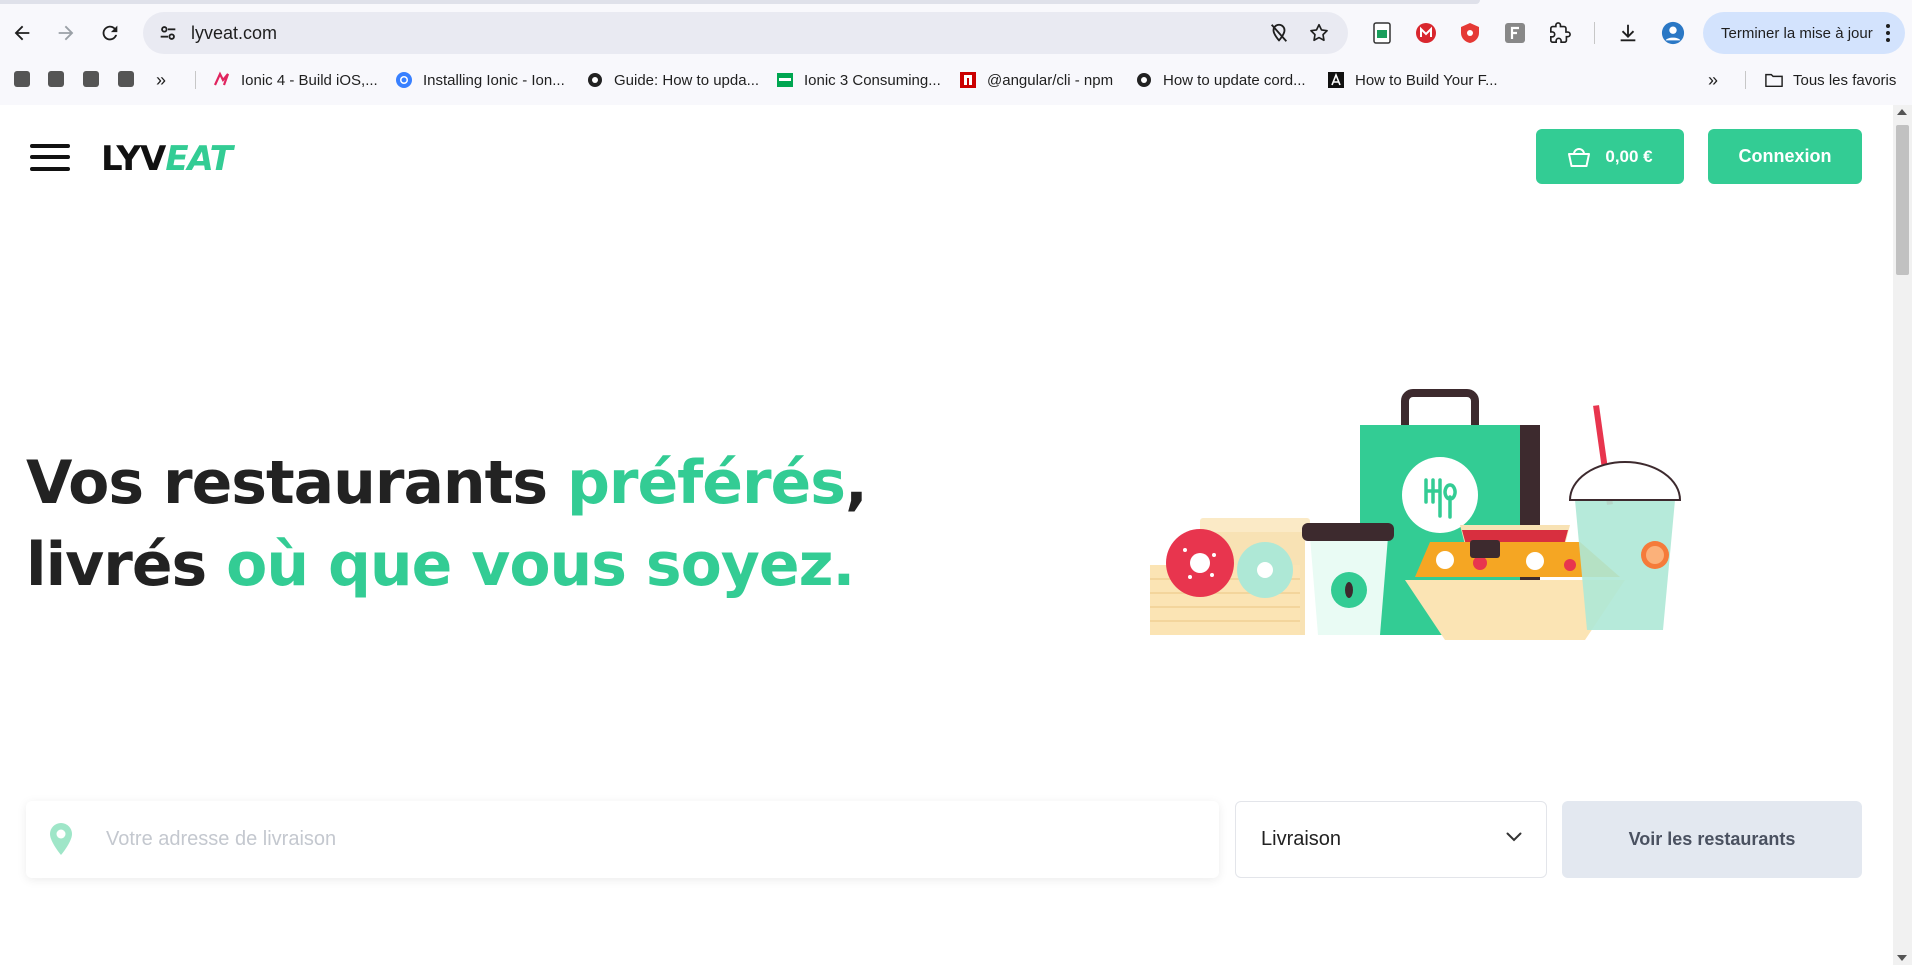  I want to click on delivery-mode-select: Livraison, so click(1391, 839).